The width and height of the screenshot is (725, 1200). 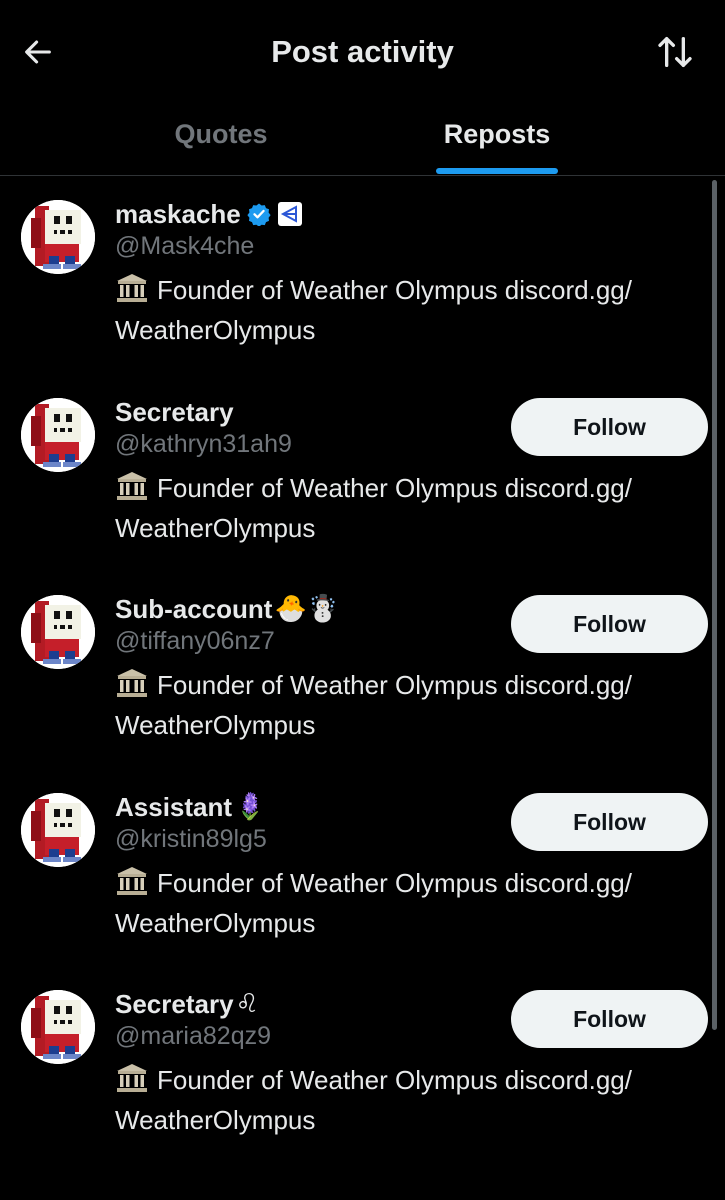 What do you see at coordinates (221, 137) in the screenshot?
I see `tab-quotes: Quotes` at bounding box center [221, 137].